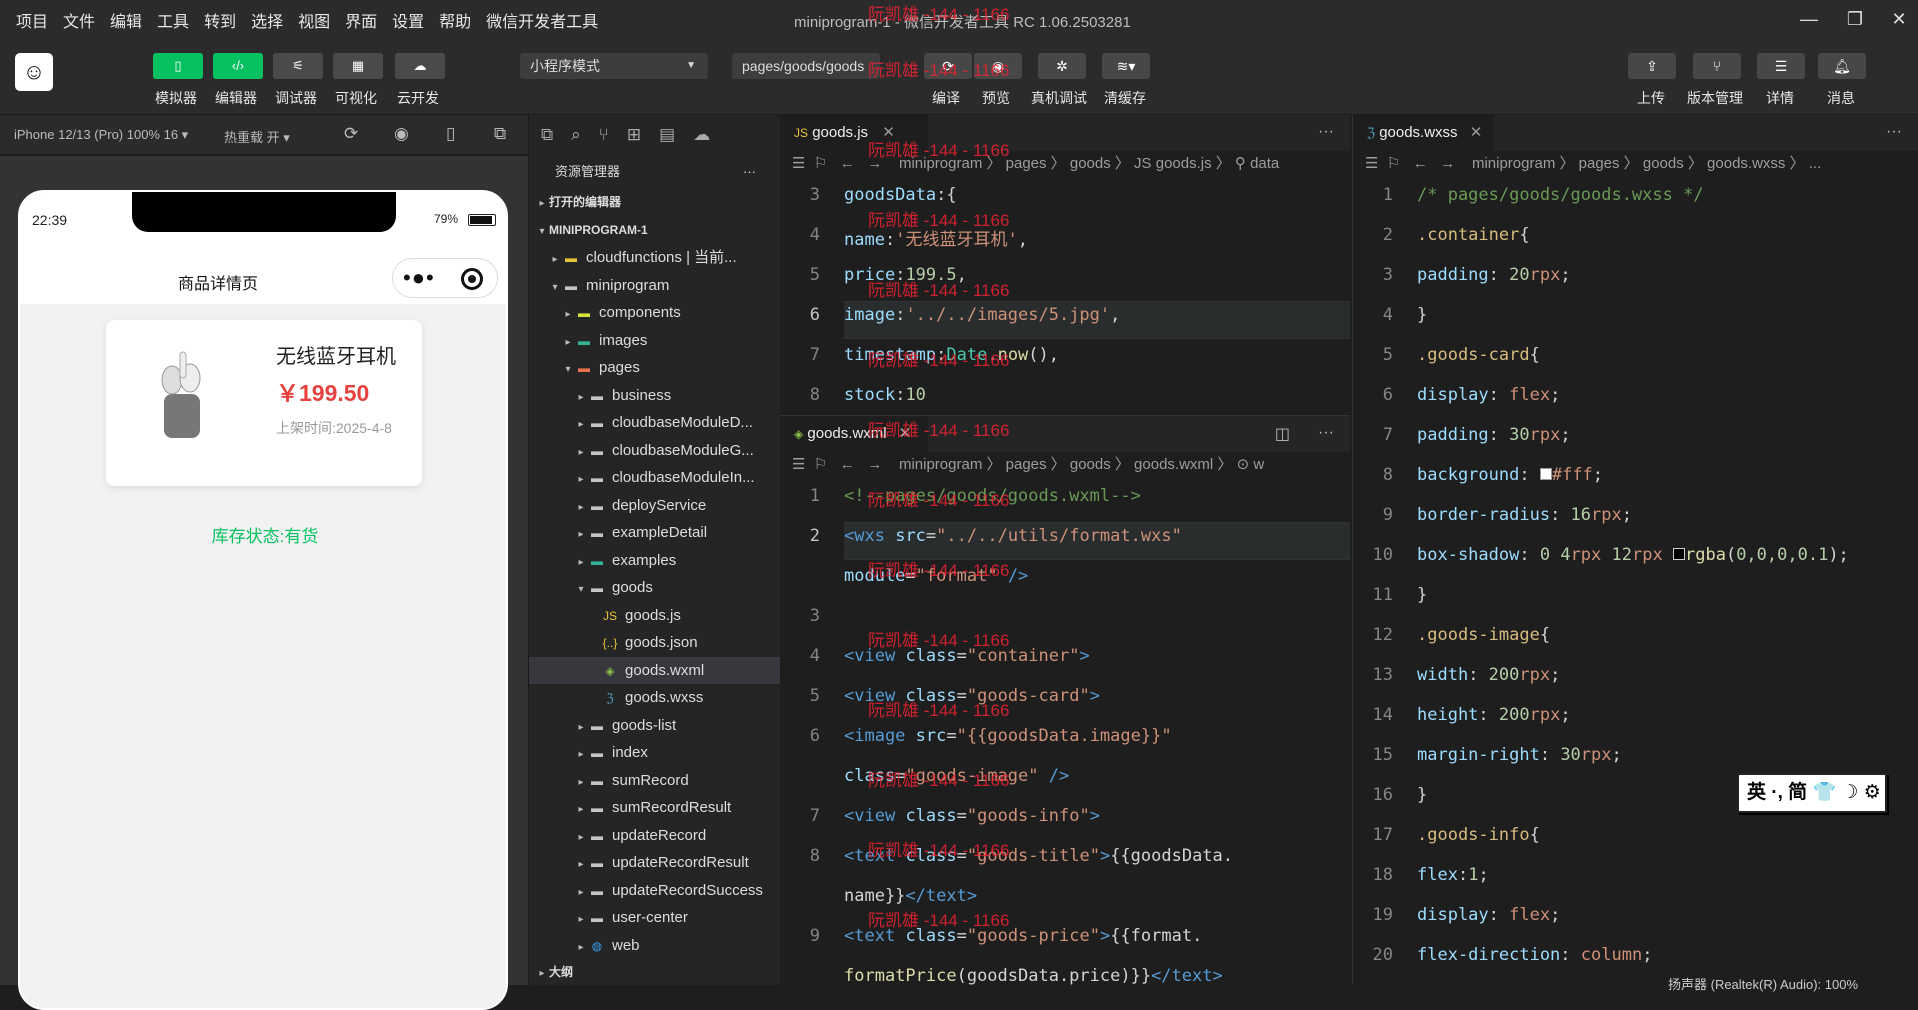 The height and width of the screenshot is (1010, 1918). Describe the element at coordinates (654, 643) in the screenshot. I see `tree-item: {..} goods.json` at that location.